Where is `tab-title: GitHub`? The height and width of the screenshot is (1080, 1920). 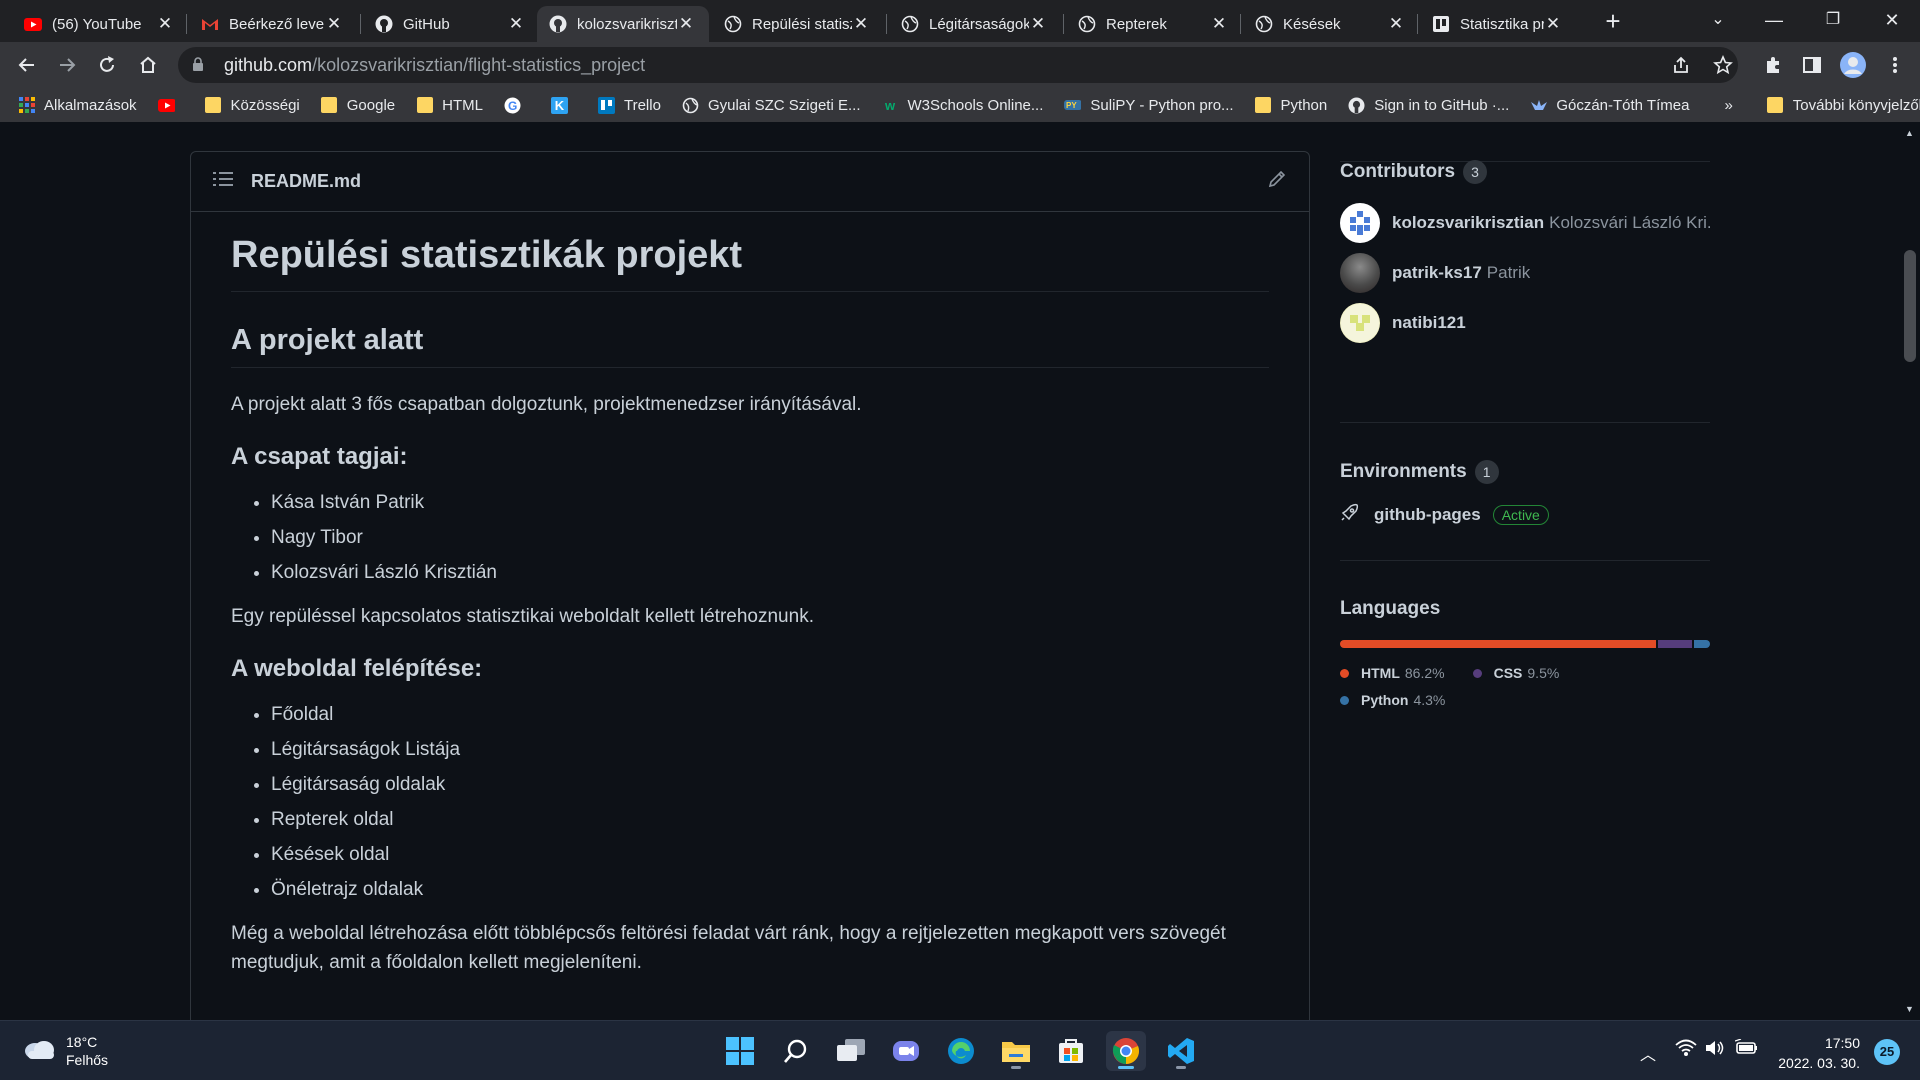 tab-title: GitHub is located at coordinates (426, 24).